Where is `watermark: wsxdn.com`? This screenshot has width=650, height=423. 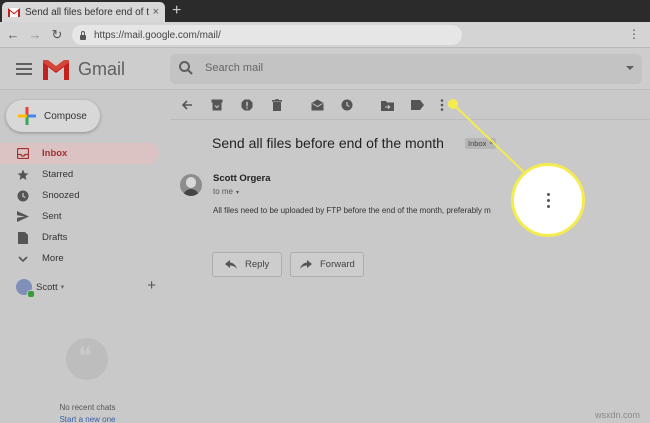 watermark: wsxdn.com is located at coordinates (617, 415).